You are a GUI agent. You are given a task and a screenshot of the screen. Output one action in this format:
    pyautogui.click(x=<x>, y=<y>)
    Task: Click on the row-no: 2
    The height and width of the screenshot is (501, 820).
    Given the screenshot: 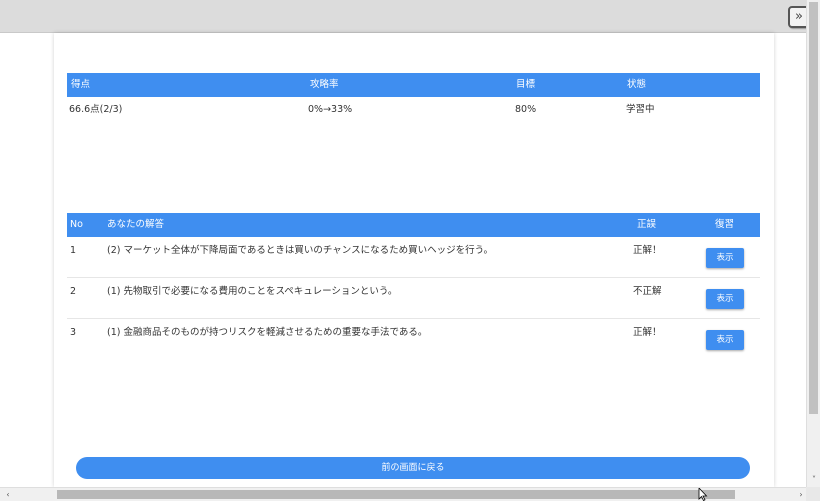 What is the action you would take?
    pyautogui.click(x=73, y=291)
    